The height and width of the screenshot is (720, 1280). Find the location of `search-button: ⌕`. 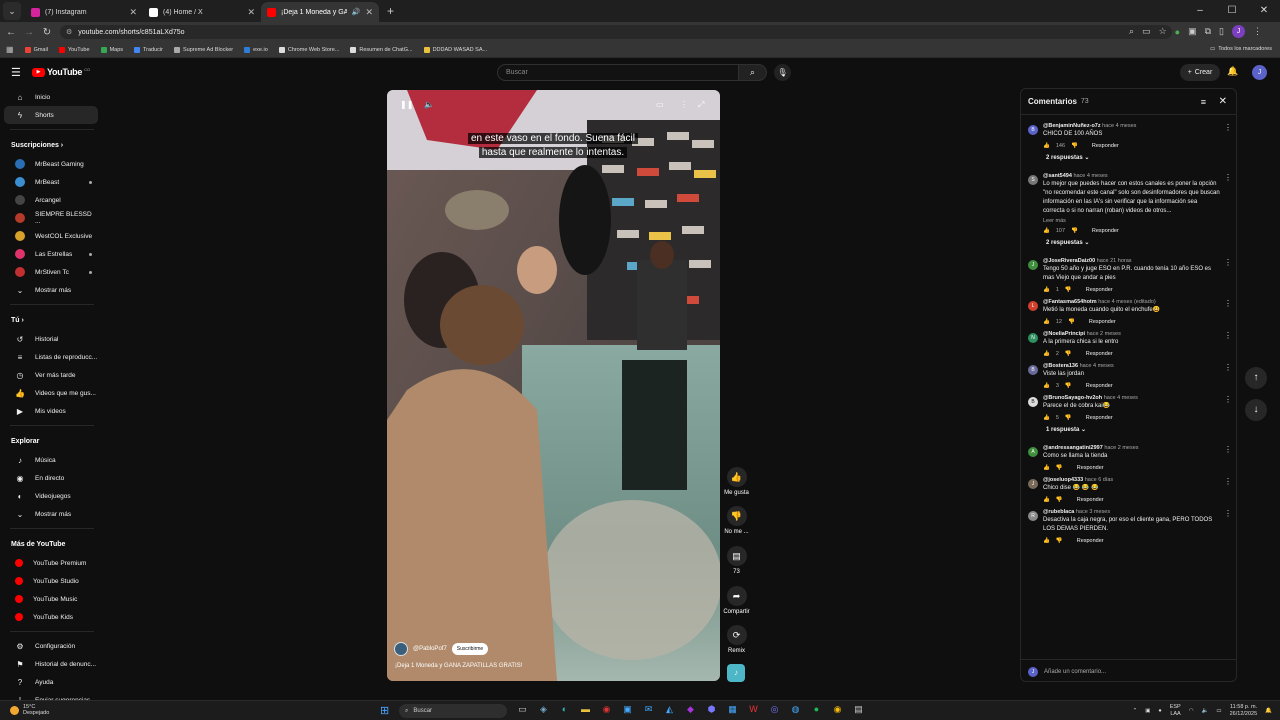

search-button: ⌕ is located at coordinates (753, 72).